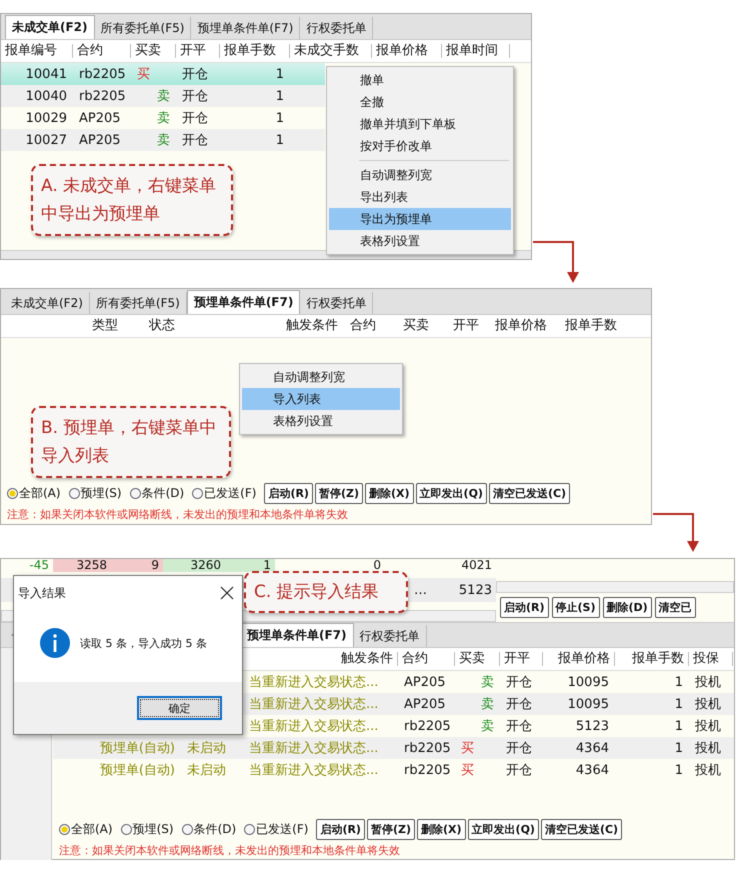  What do you see at coordinates (321, 399) in the screenshot?
I see `menu-item: 导入列表` at bounding box center [321, 399].